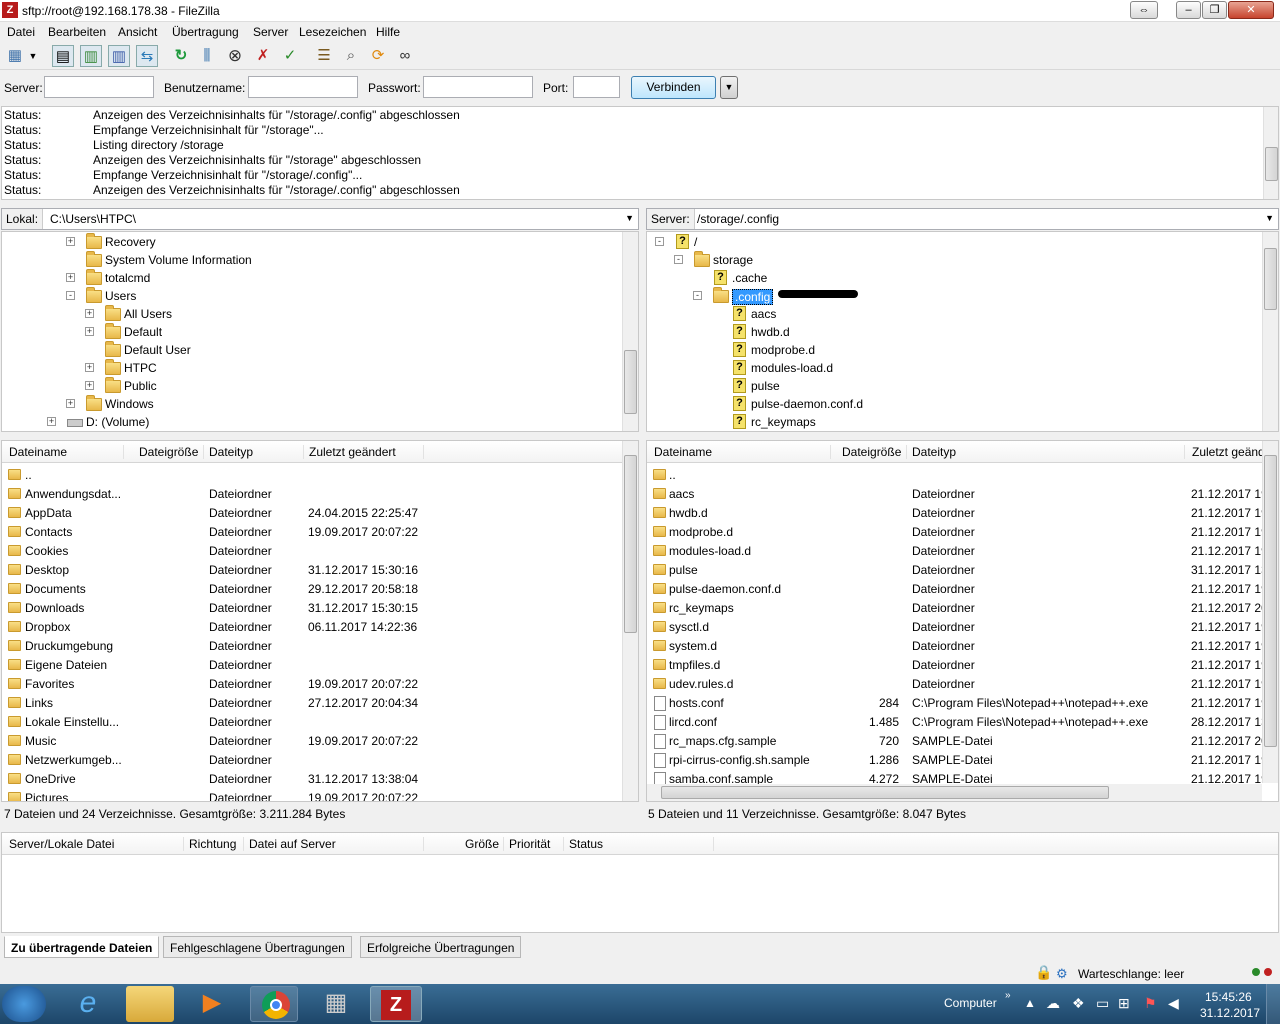 This screenshot has width=1280, height=1024. I want to click on chrome-icon, so click(274, 1004).